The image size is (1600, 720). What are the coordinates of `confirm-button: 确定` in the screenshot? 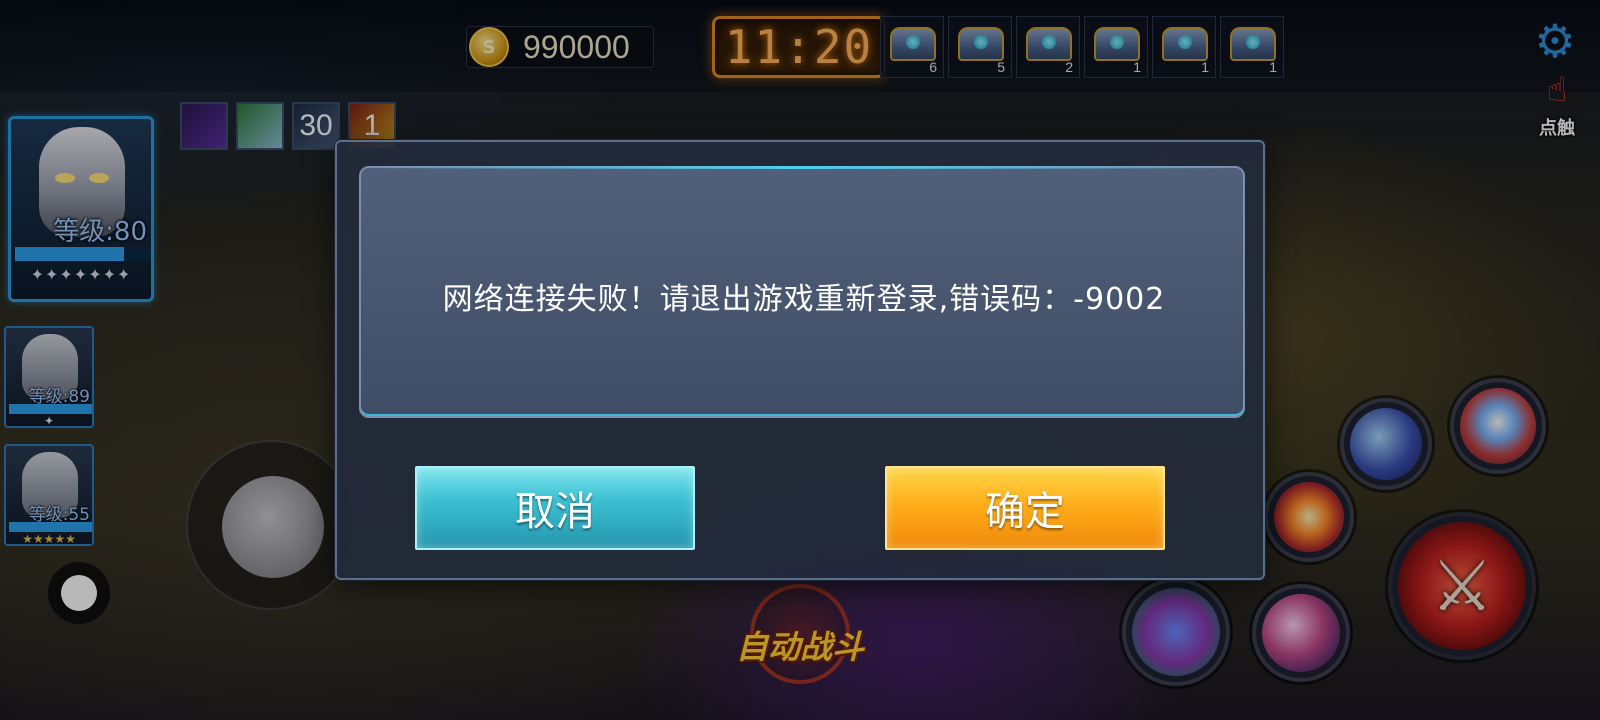 It's located at (1025, 508).